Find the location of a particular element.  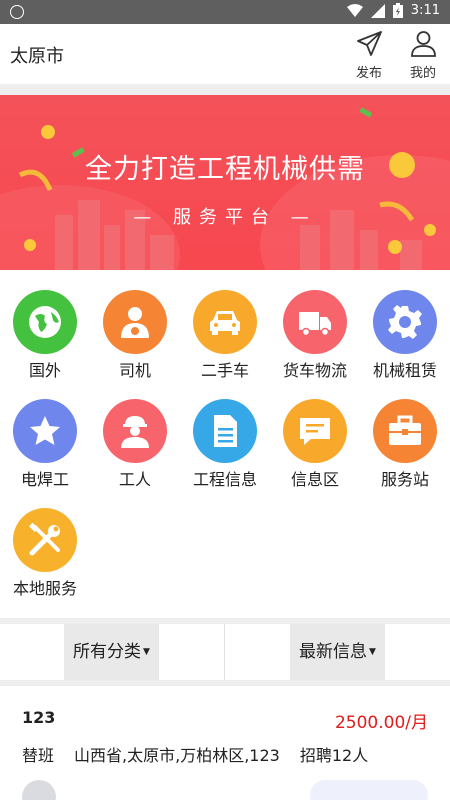

category-worker: 工人 is located at coordinates (135, 434).